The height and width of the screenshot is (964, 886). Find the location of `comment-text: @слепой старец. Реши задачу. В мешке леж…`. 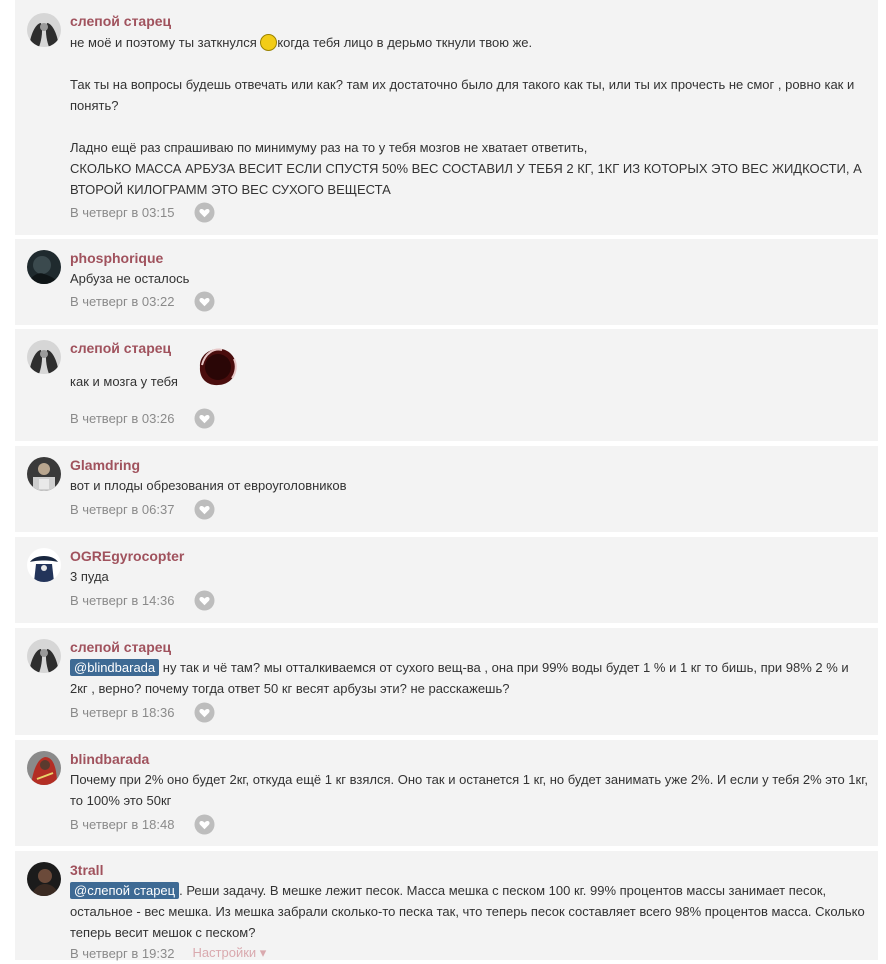

comment-text: @слепой старец. Реши задачу. В мешке леж… is located at coordinates (469, 911).